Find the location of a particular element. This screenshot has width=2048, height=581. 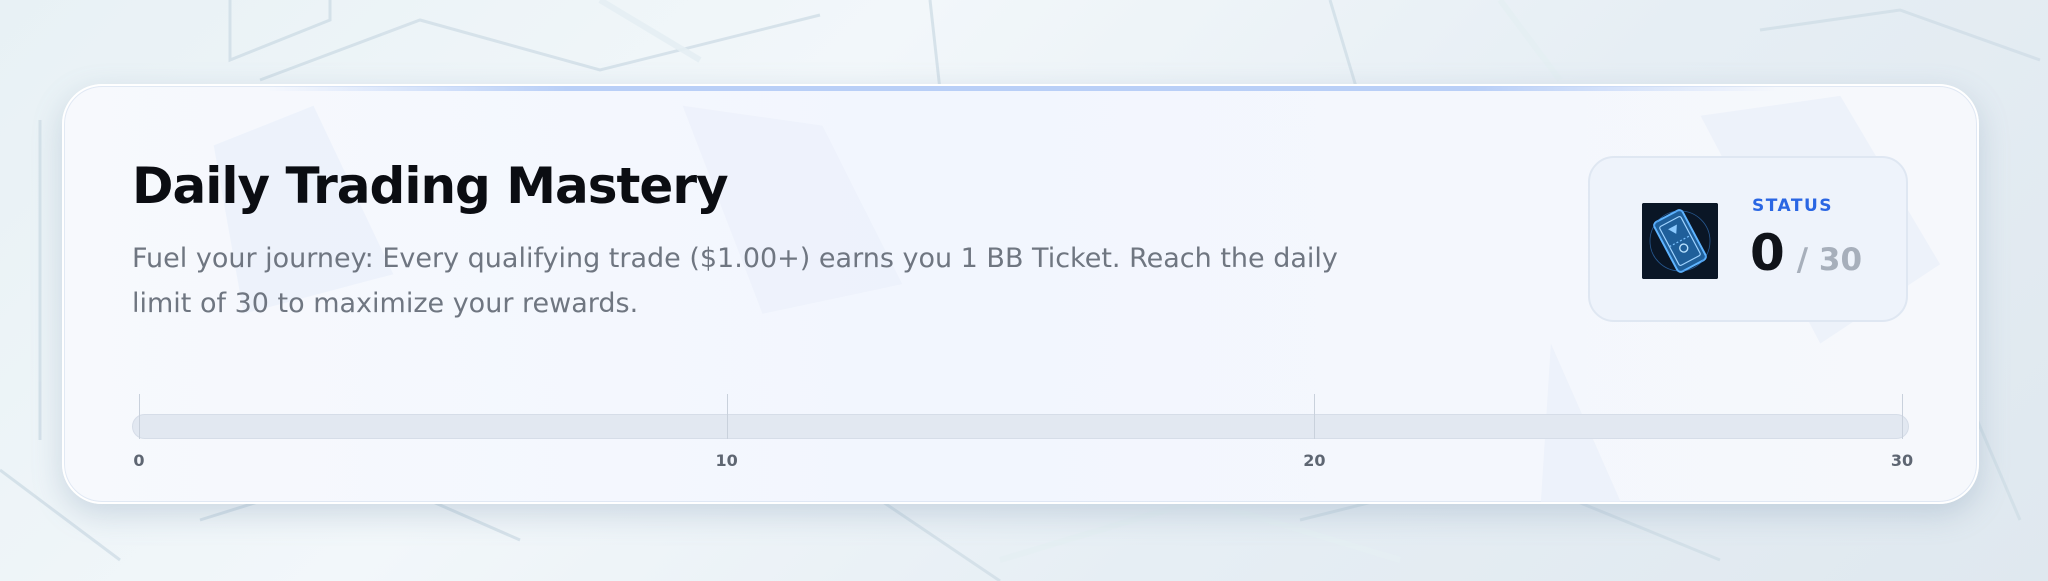

status-panel: STATUS 0 / 30 is located at coordinates (1748, 239).